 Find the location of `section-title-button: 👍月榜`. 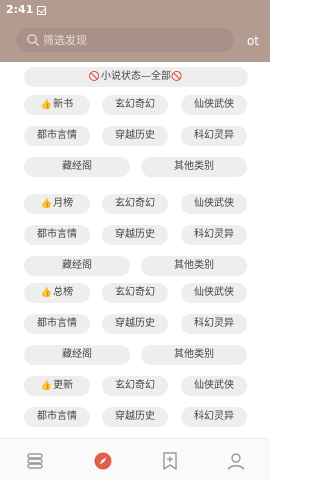

section-title-button: 👍月榜 is located at coordinates (57, 204).